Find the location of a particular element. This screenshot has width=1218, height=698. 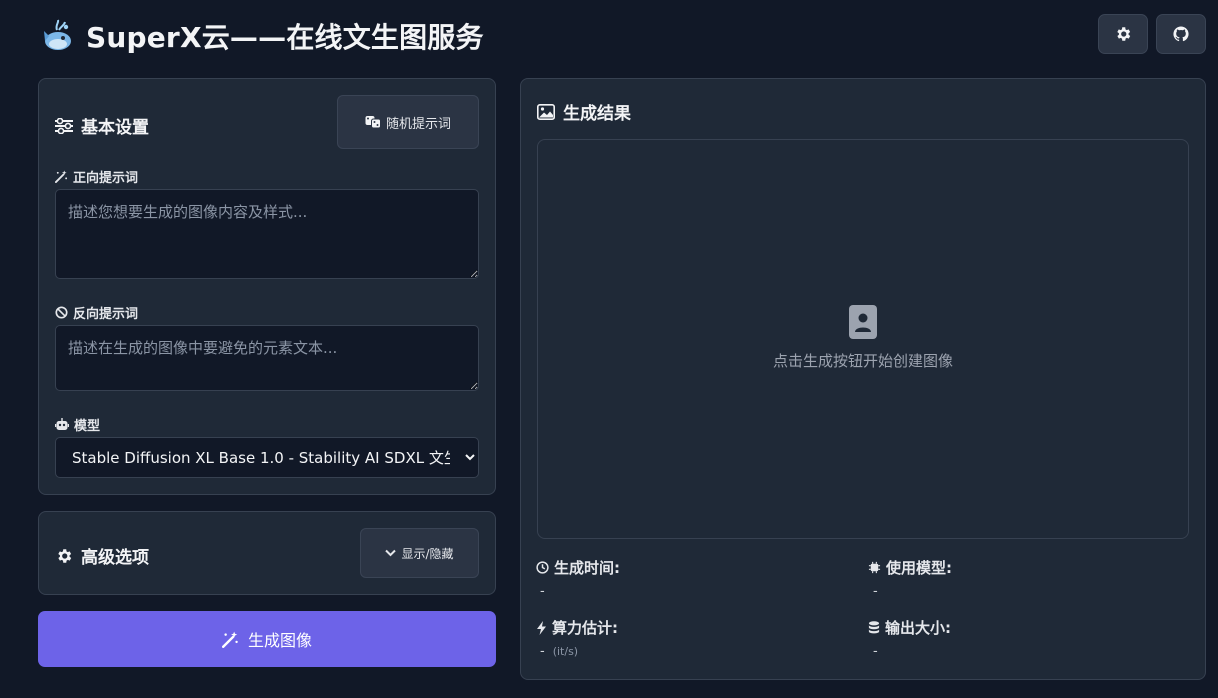

result-title: 生成结果 is located at coordinates (584, 111).